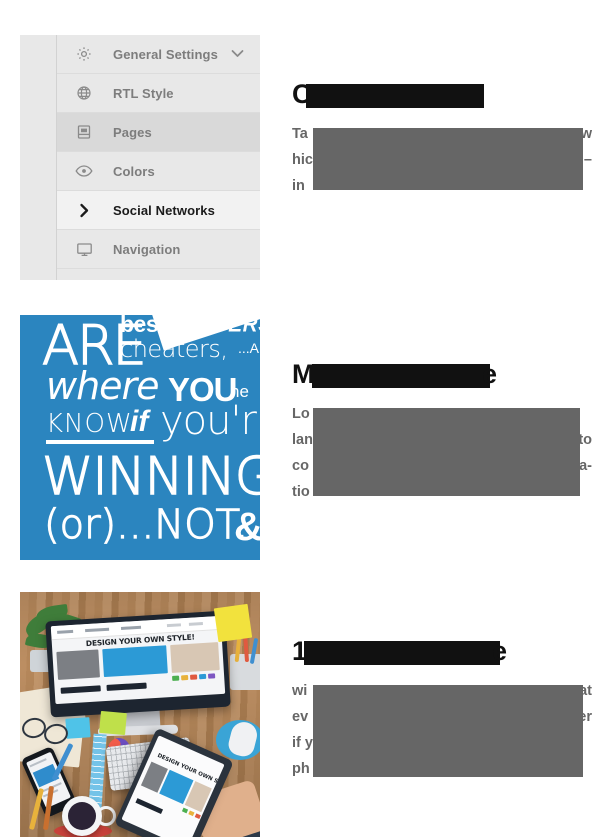 The width and height of the screenshot is (616, 837). I want to click on section-copy: C Ta w hic – in, so click(442, 139).